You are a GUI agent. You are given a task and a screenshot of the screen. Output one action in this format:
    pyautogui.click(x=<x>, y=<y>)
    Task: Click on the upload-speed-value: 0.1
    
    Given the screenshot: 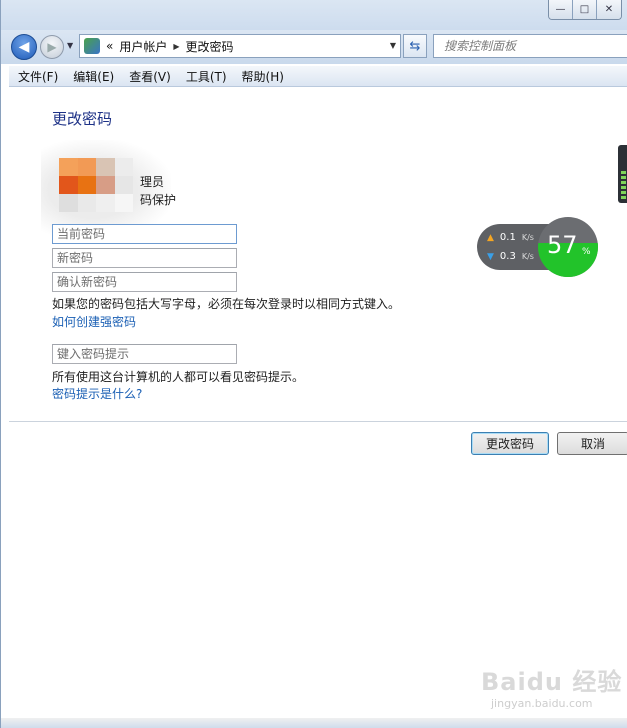 What is the action you would take?
    pyautogui.click(x=507, y=237)
    